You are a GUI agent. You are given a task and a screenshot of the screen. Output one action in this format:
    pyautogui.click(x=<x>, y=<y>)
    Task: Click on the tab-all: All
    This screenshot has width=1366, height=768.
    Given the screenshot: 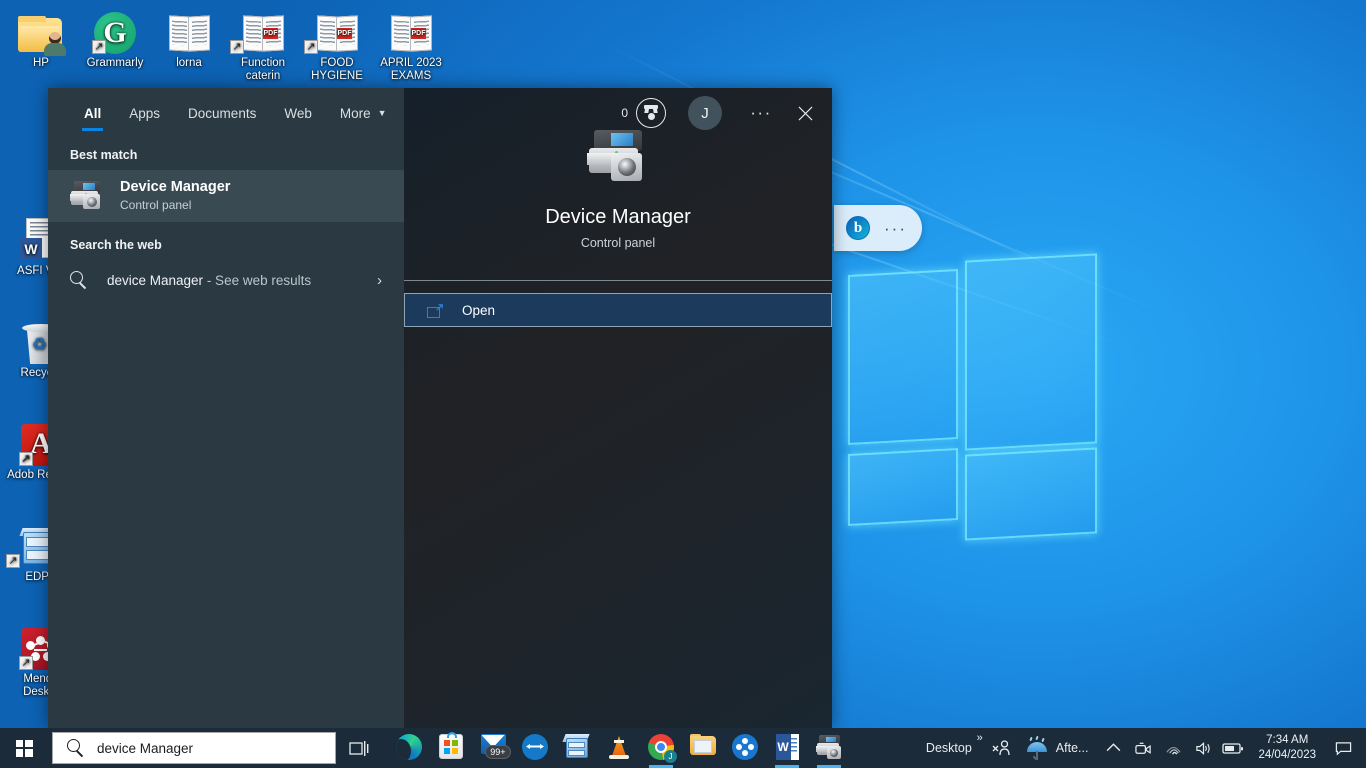 What is the action you would take?
    pyautogui.click(x=92, y=113)
    